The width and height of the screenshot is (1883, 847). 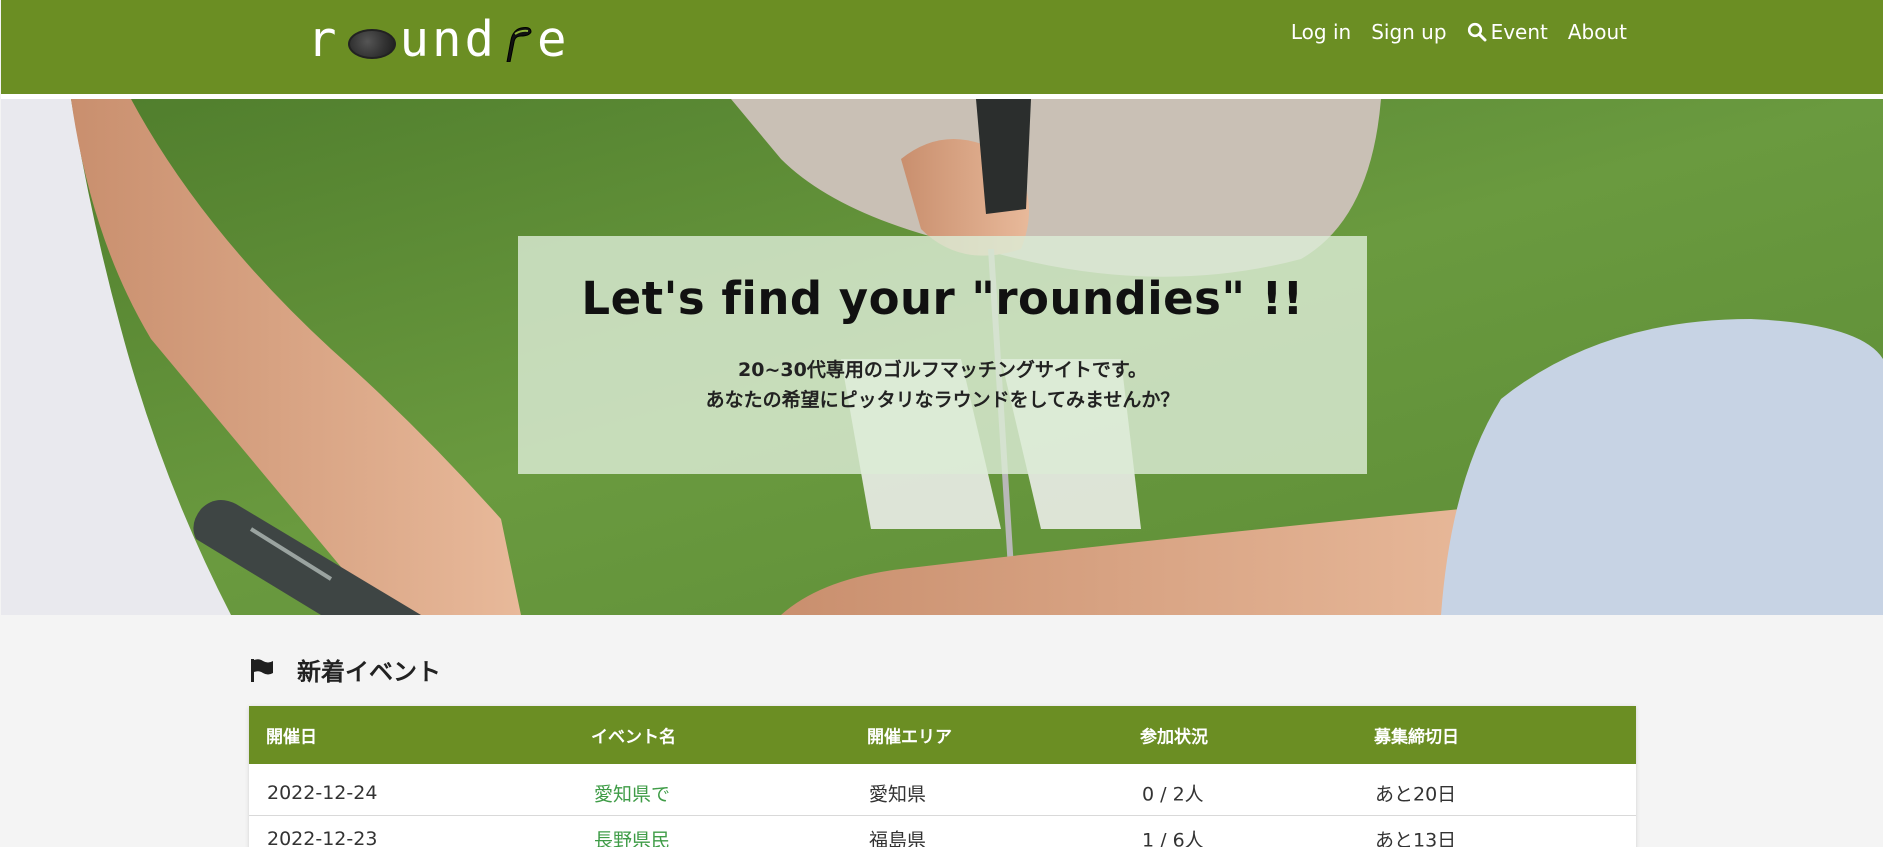 I want to click on signup-link-label: Sign up, so click(x=1409, y=32).